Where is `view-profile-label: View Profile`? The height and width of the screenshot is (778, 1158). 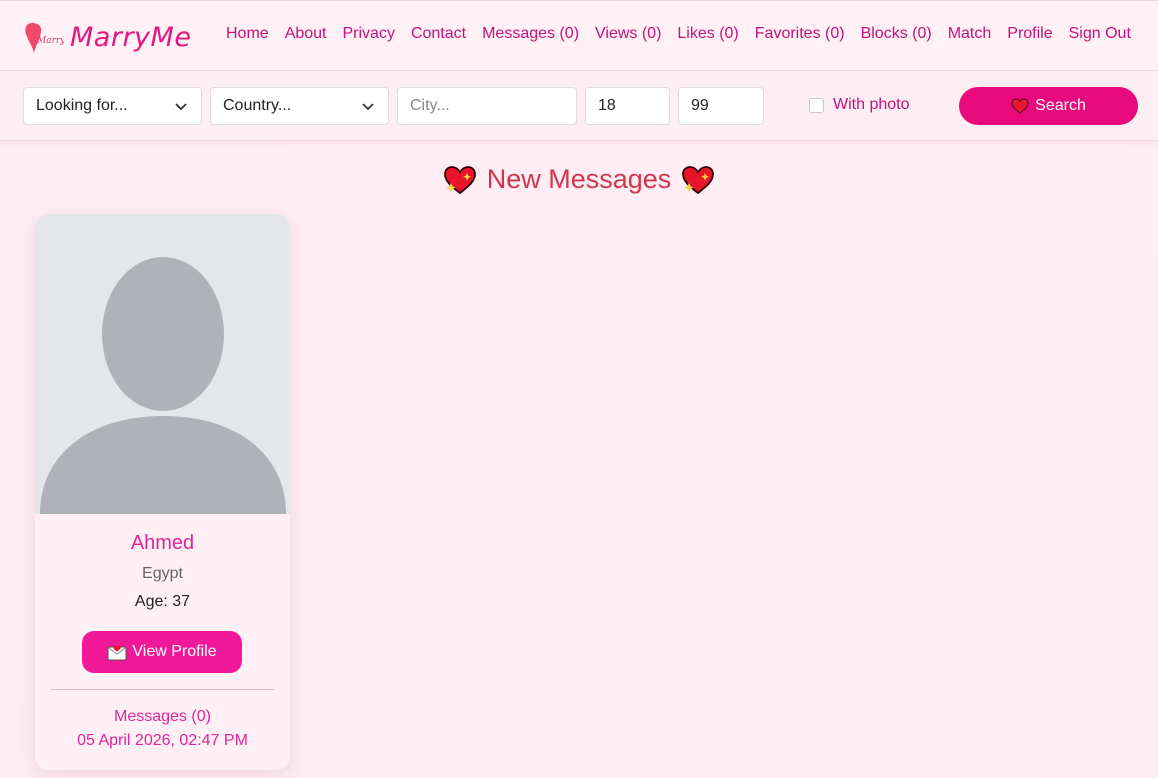 view-profile-label: View Profile is located at coordinates (174, 651).